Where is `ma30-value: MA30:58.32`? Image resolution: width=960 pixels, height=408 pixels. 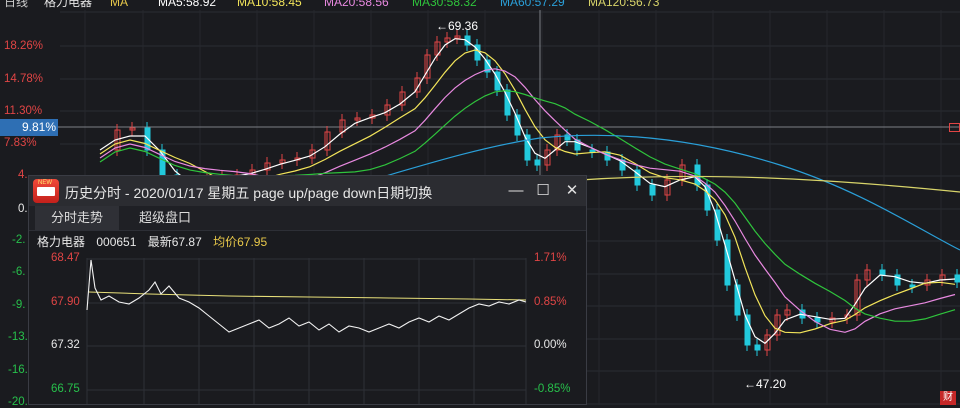 ma30-value: MA30:58.32 is located at coordinates (444, 4).